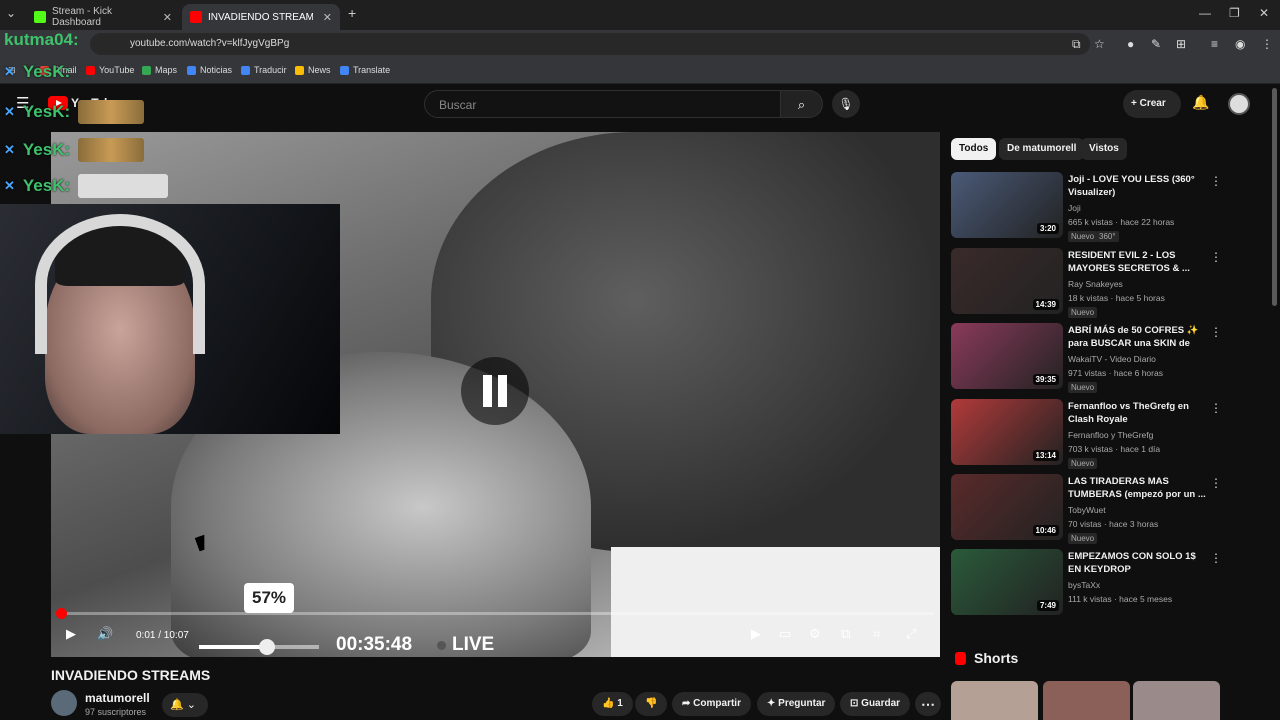 The image size is (1280, 720). What do you see at coordinates (117, 70) in the screenshot?
I see `bookmark-label: YouTube` at bounding box center [117, 70].